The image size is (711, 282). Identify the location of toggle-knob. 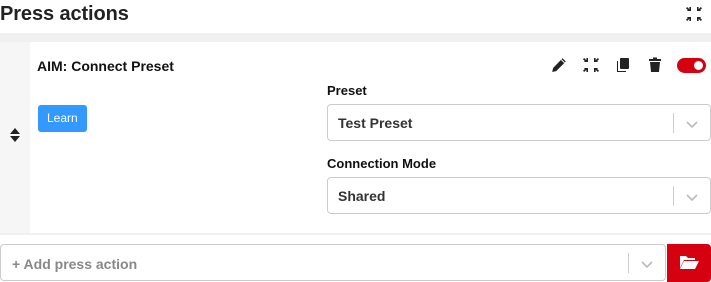
(698, 65).